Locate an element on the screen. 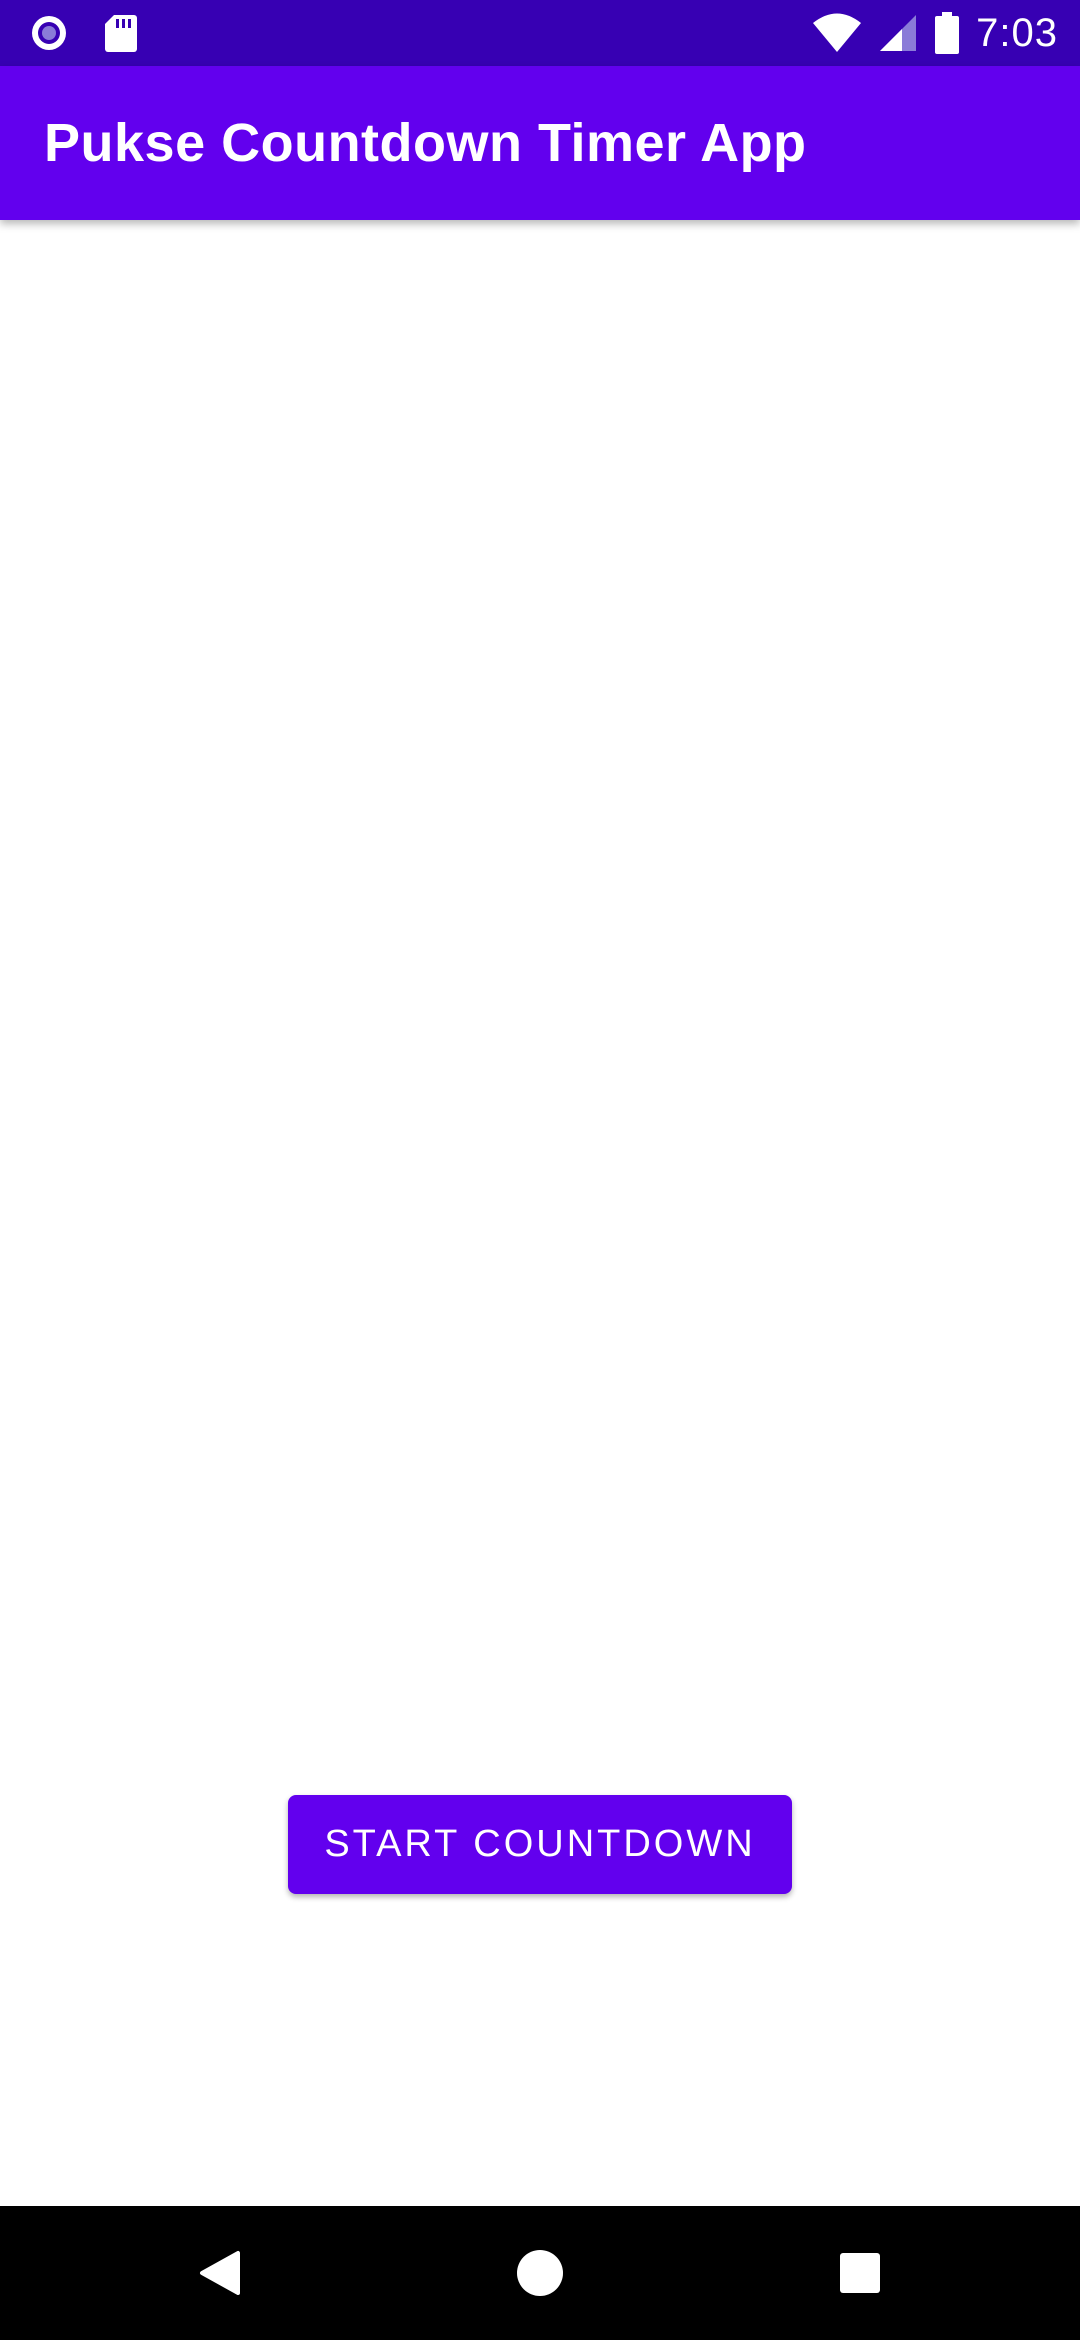  status-right-icons: 7:03 is located at coordinates (935, 33).